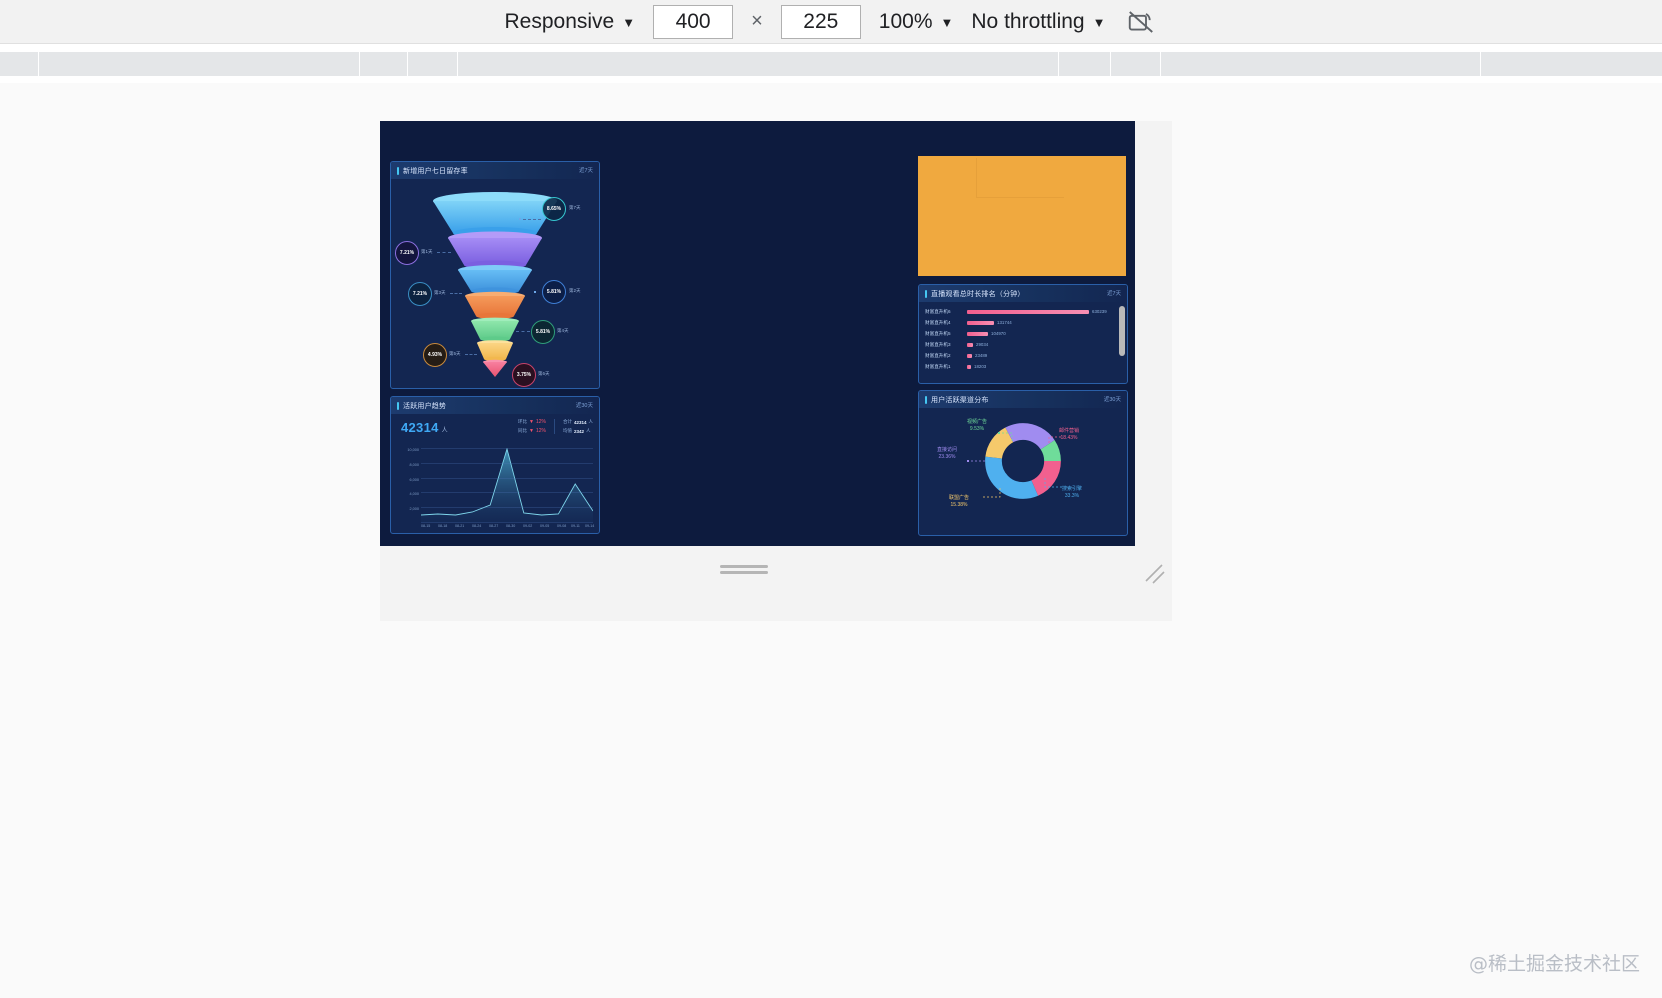 This screenshot has height=998, width=1662. Describe the element at coordinates (544, 373) in the screenshot. I see `funnel-stage-label: 第6天` at that location.